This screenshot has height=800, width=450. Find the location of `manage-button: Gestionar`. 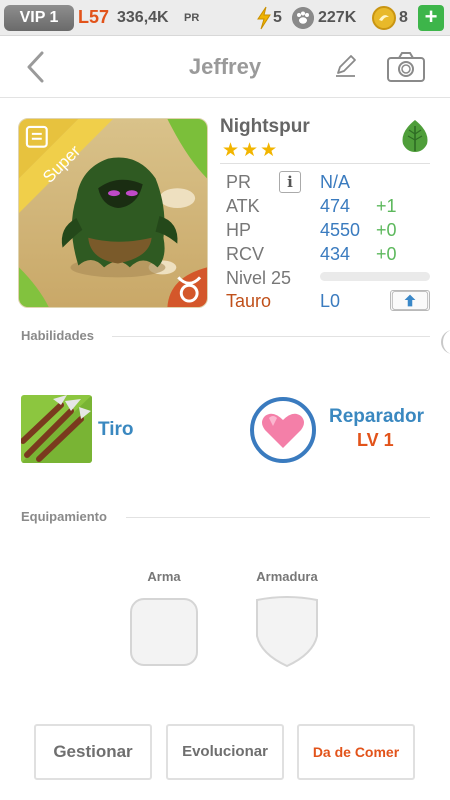

manage-button: Gestionar is located at coordinates (93, 752).